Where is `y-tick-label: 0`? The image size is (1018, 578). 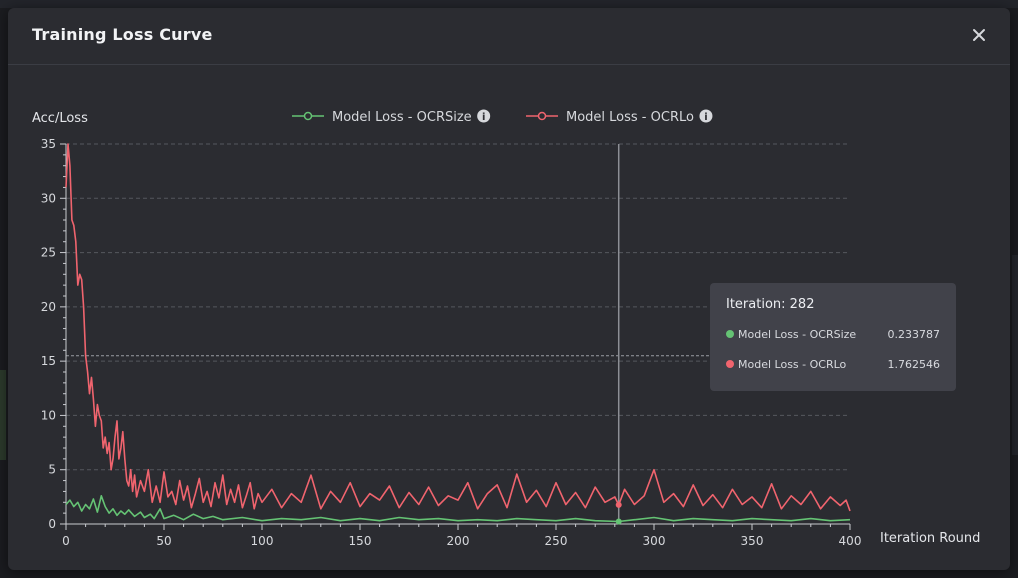
y-tick-label: 0 is located at coordinates (52, 524).